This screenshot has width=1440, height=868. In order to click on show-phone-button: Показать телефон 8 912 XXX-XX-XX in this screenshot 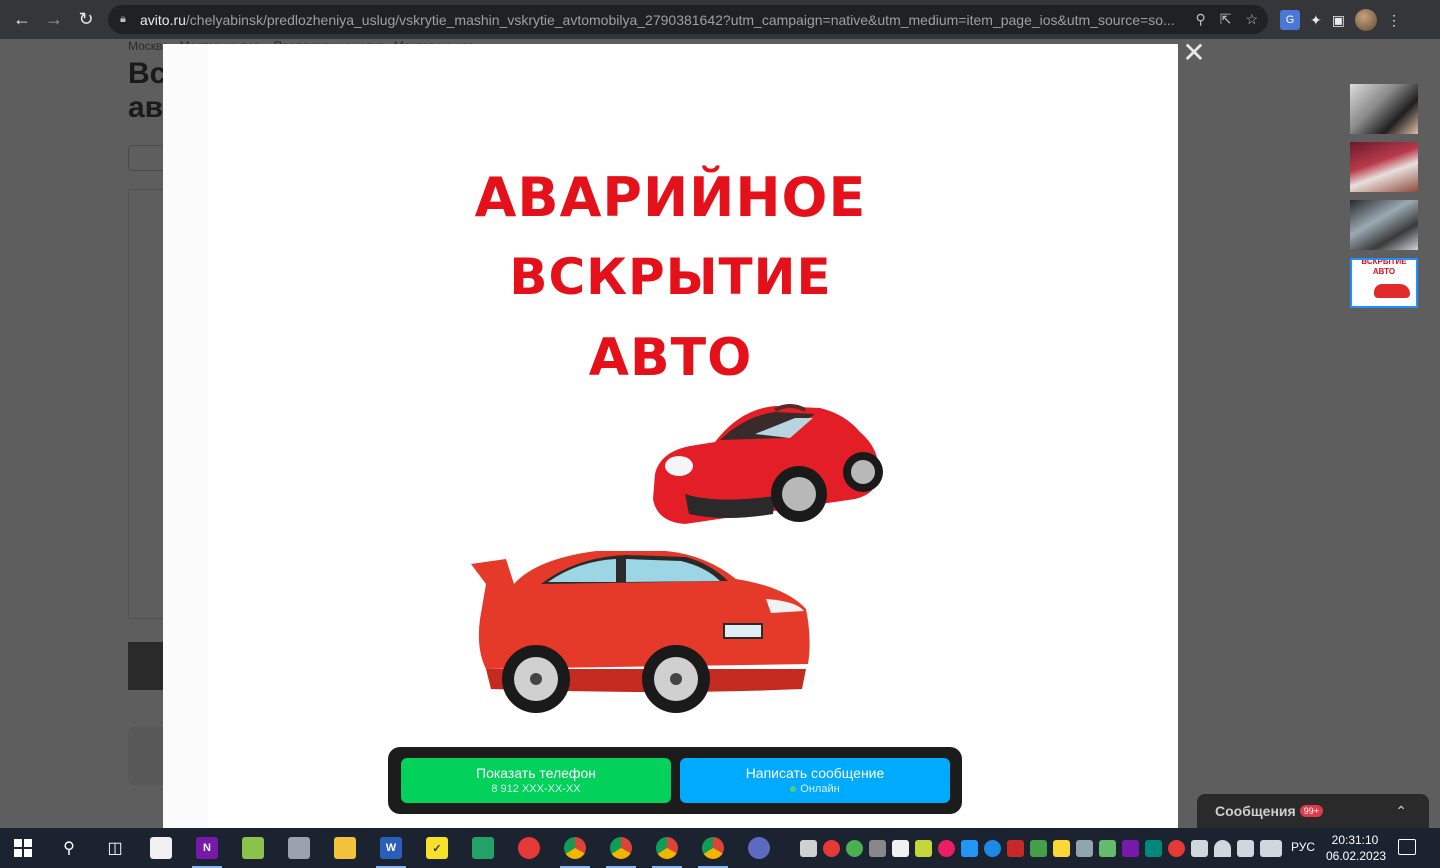, I will do `click(536, 780)`.